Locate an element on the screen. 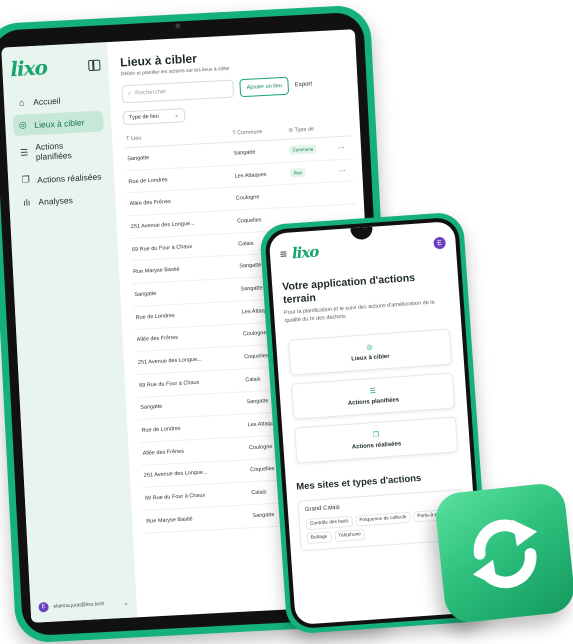 The height and width of the screenshot is (644, 573). sidebar-item-actions-planifiées: ☰ Actions planifiées is located at coordinates (59, 150).